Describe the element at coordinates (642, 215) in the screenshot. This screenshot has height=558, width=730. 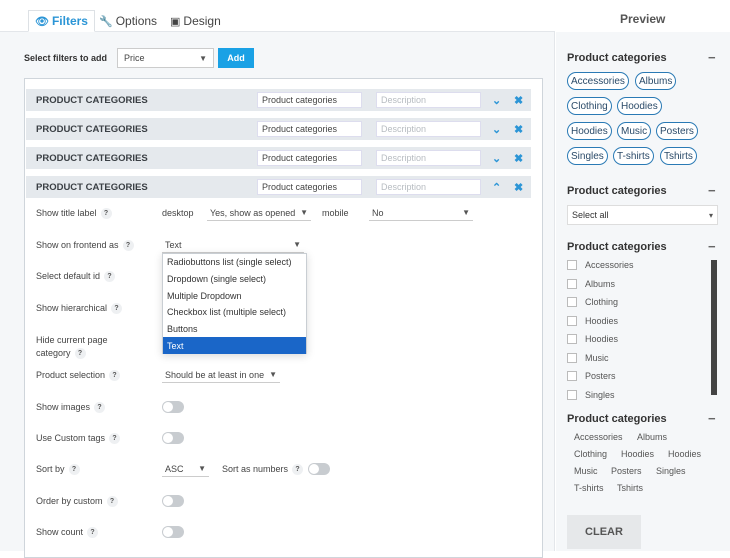
I see `preview-category-select: Select all ▾` at that location.